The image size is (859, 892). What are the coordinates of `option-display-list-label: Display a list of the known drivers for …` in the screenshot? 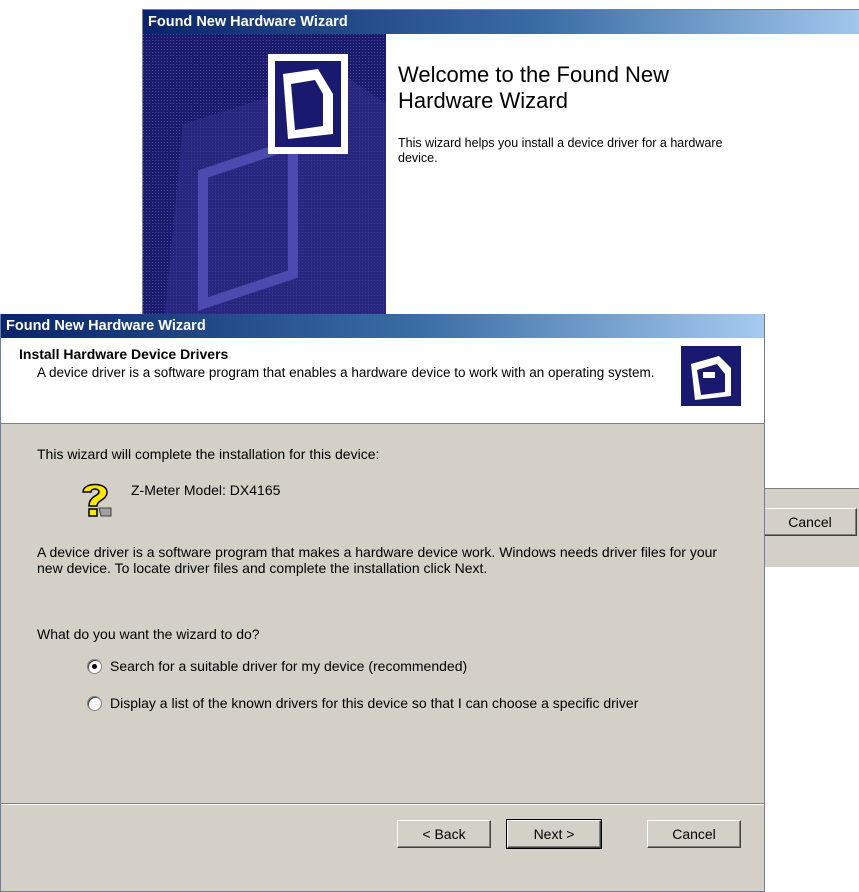 It's located at (374, 703).